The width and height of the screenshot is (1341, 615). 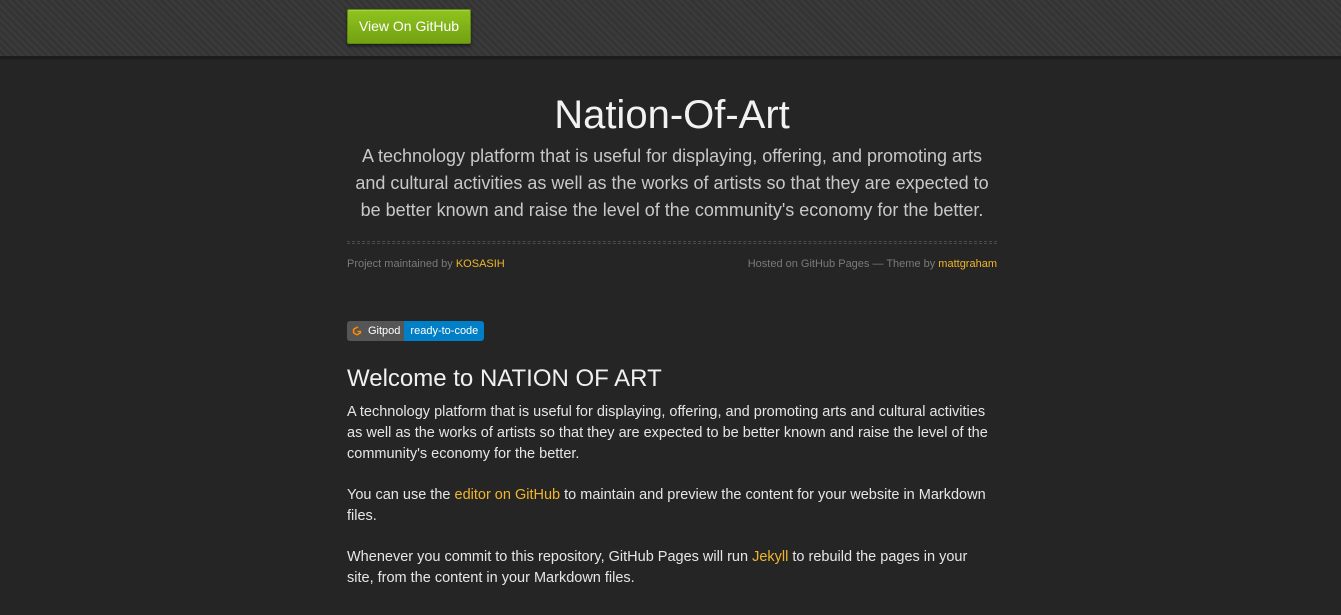 I want to click on editor-on-github-link: editor on GitHub, so click(x=508, y=495).